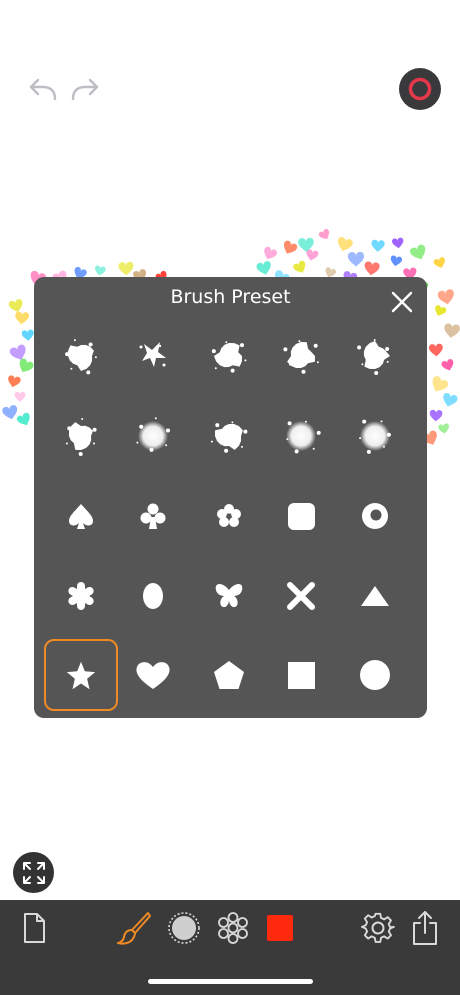  I want to click on brush-preset-asterisk-brush, so click(81, 596).